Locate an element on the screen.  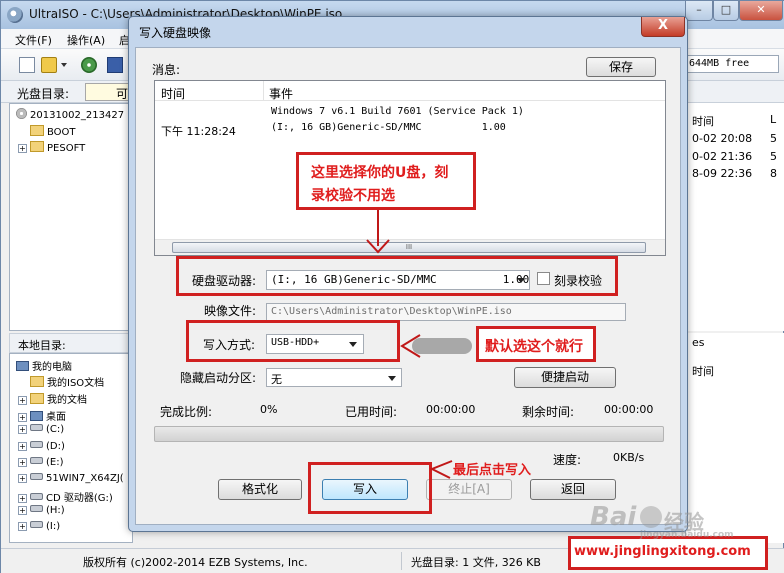
tree-item-disc-root: 20131002_213427 is located at coordinates (70, 116).